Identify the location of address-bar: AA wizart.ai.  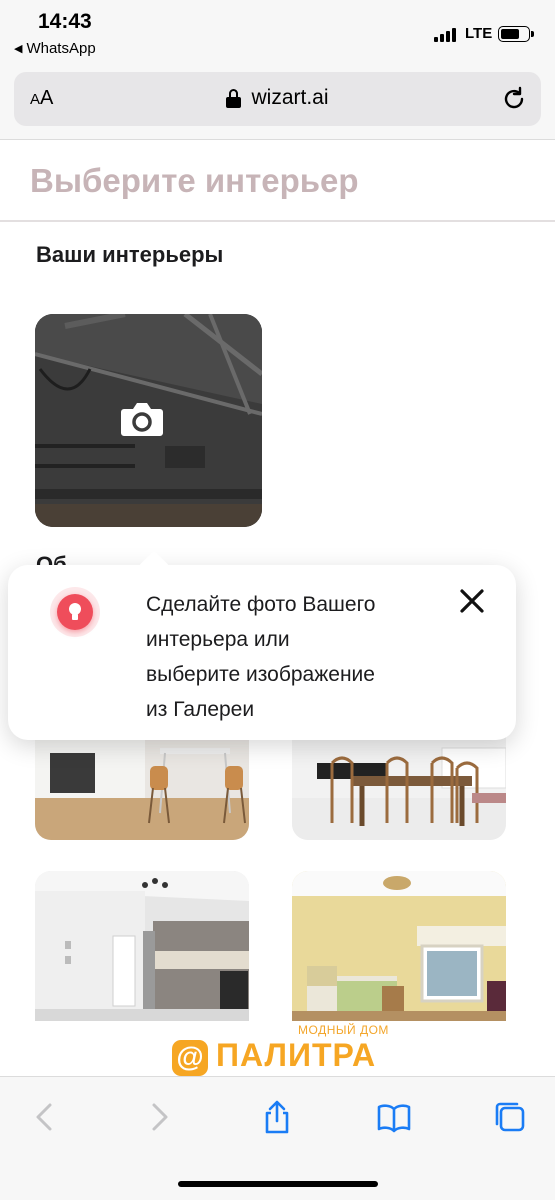
(277, 99).